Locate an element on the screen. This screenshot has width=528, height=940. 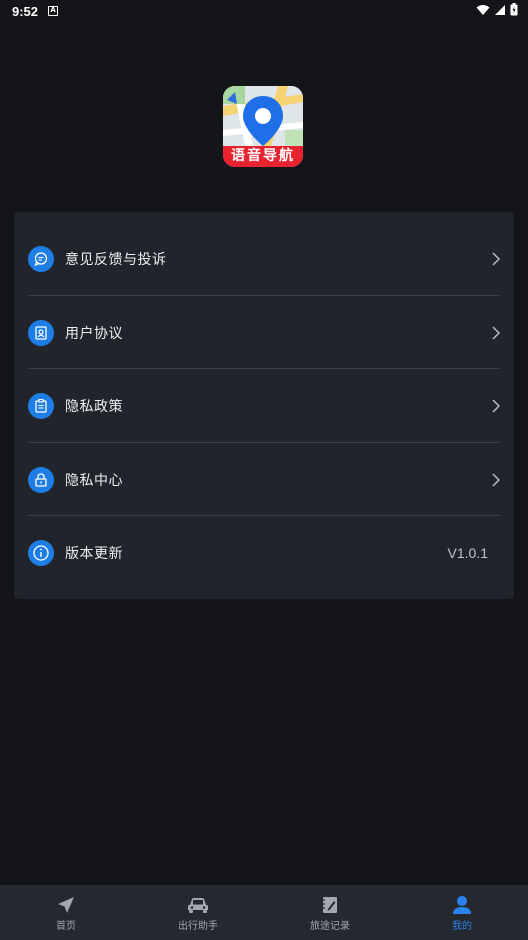
bottom-nav: 首页 出行助手 旅途记录 我的 is located at coordinates (264, 912).